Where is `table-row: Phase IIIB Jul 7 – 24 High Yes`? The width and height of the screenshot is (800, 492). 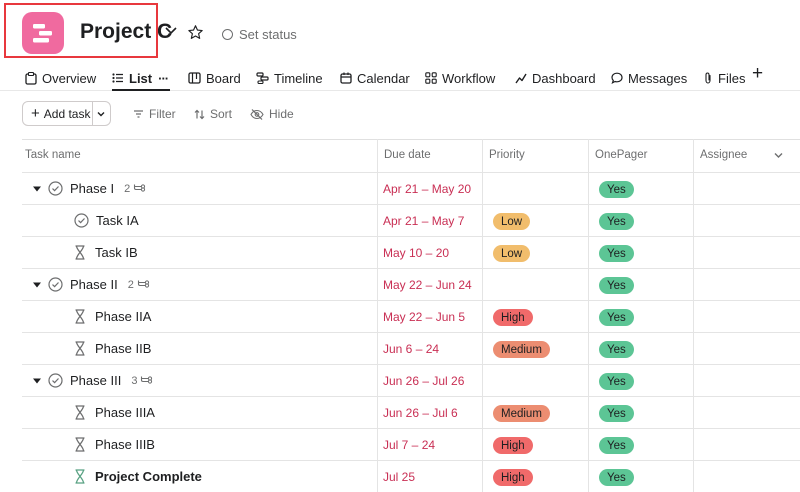 table-row: Phase IIIB Jul 7 – 24 High Yes is located at coordinates (411, 444).